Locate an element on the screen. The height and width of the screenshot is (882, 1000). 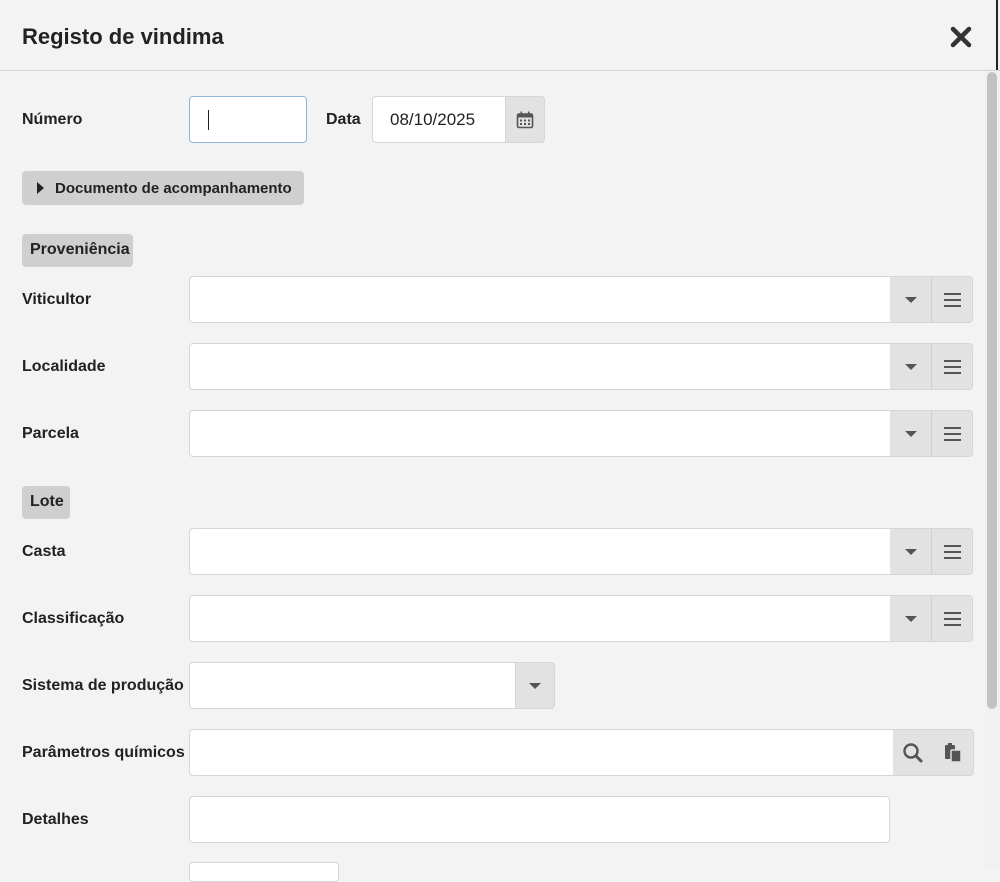
localidade-label: Localidade is located at coordinates (64, 366).